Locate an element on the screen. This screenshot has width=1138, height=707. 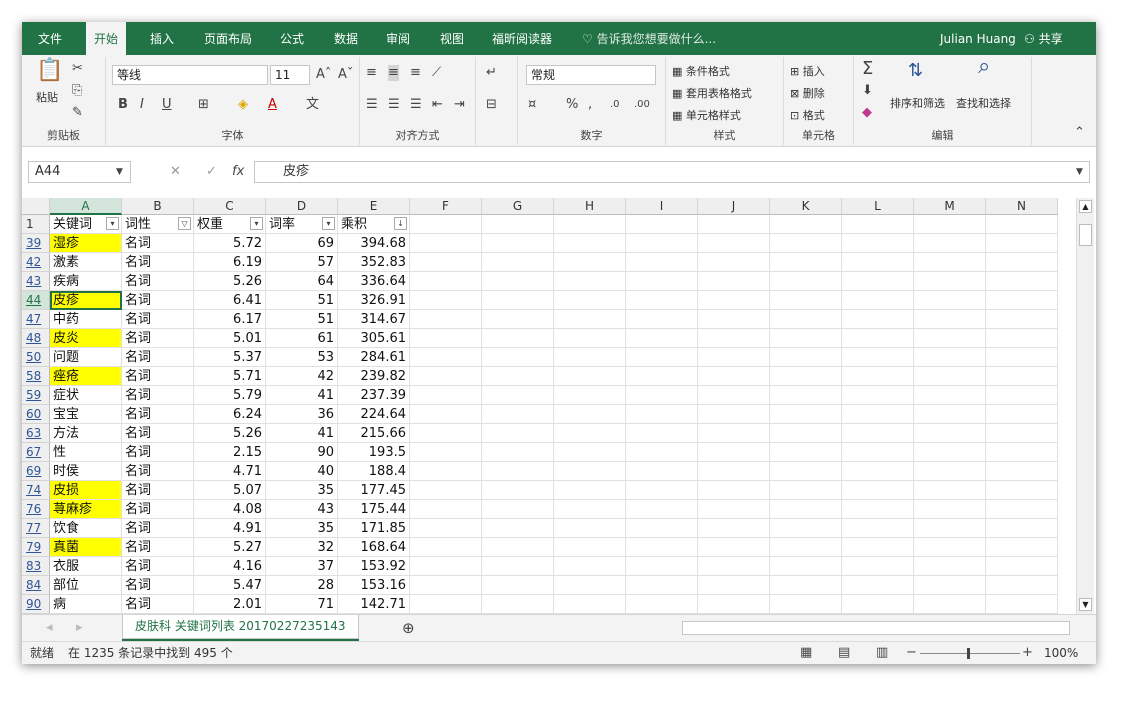
format-cells-button: ⊡ 格式 is located at coordinates (807, 115).